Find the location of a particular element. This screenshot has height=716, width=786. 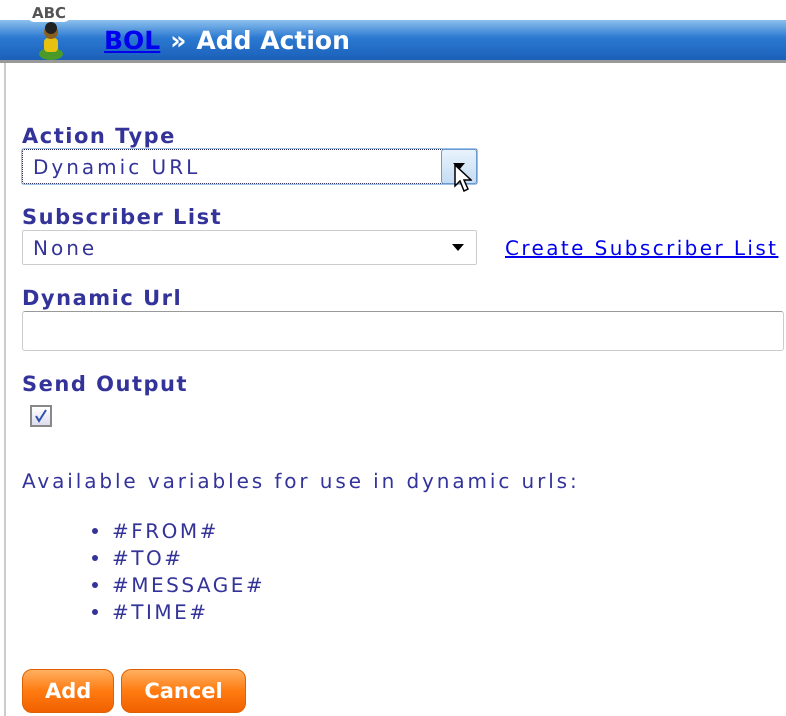

variable-name: #TIME# is located at coordinates (160, 612).